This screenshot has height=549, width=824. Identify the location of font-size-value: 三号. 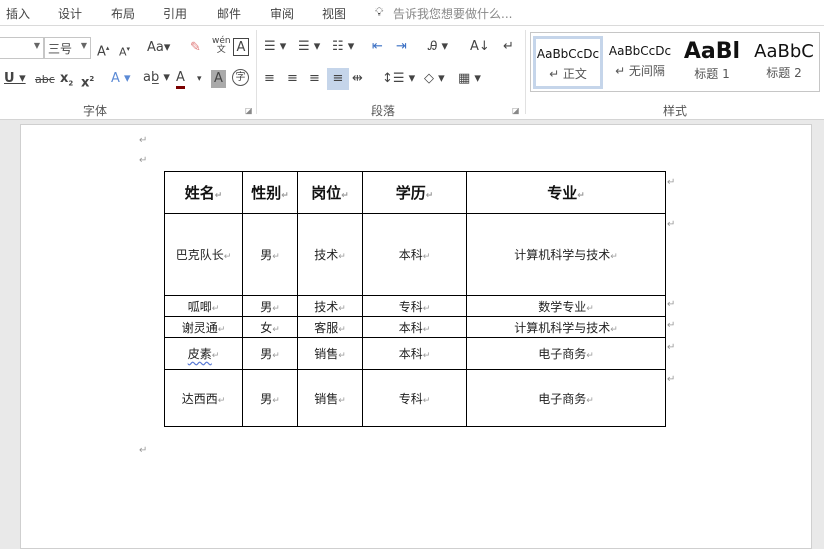
(60, 49).